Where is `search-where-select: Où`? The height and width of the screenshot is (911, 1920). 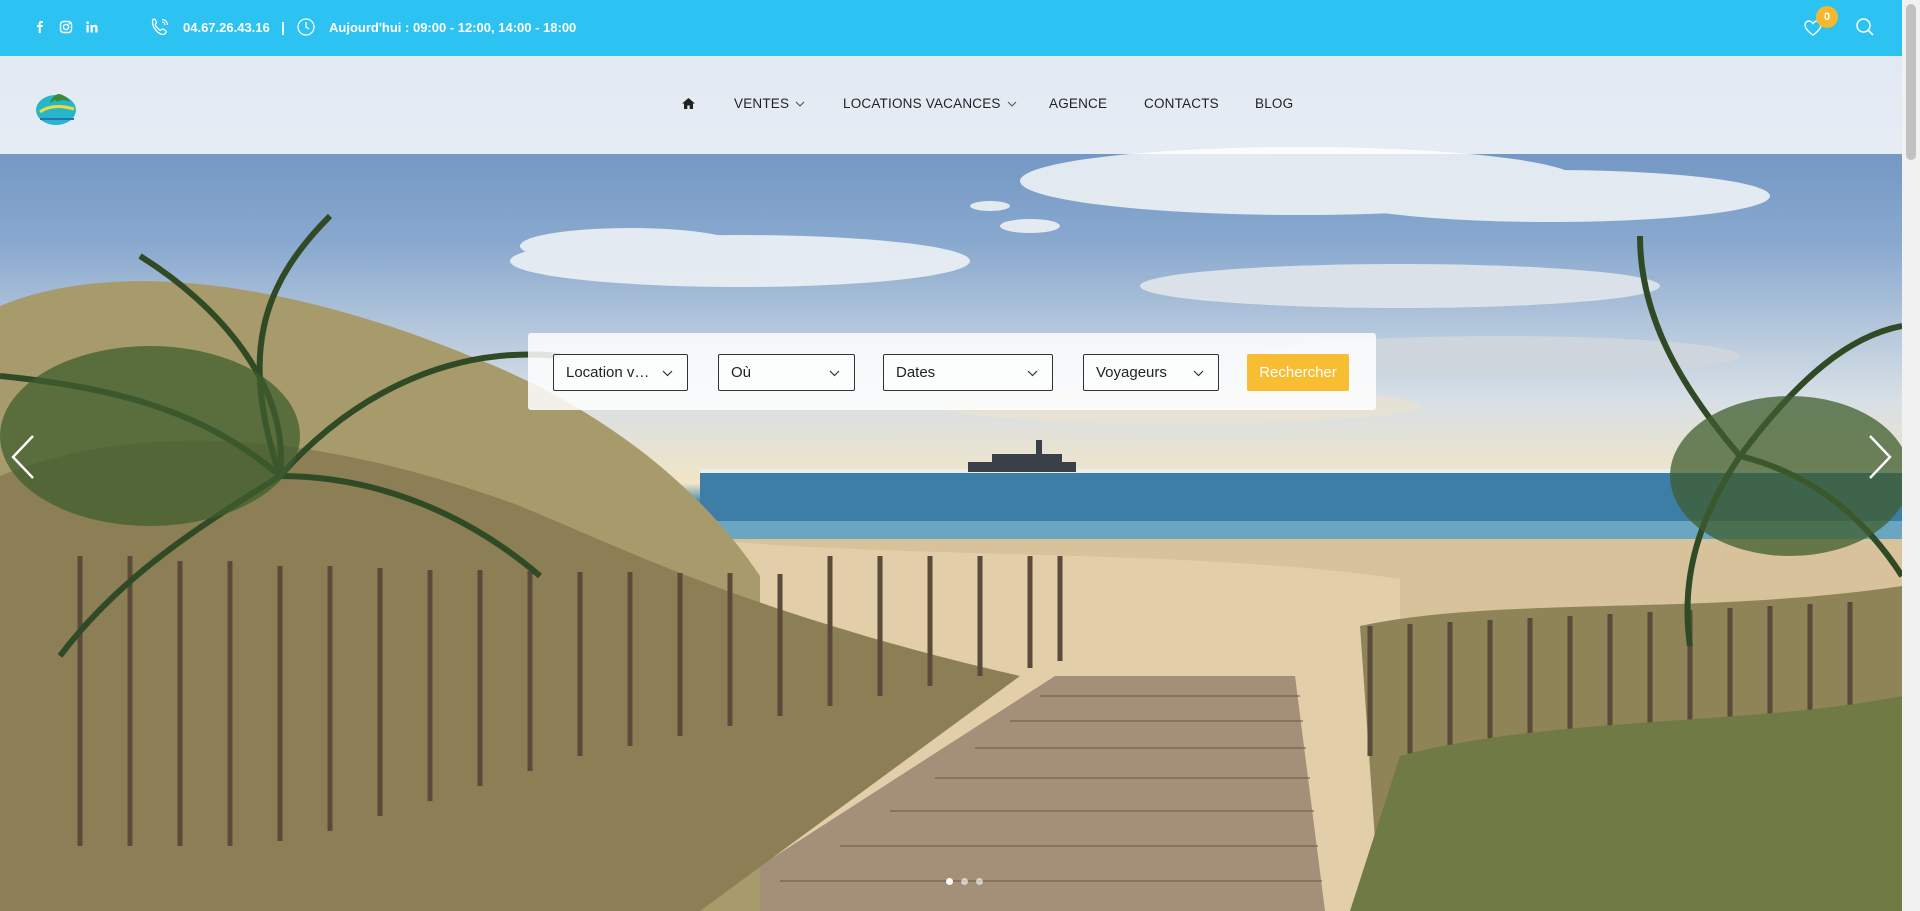
search-where-select: Où is located at coordinates (786, 372).